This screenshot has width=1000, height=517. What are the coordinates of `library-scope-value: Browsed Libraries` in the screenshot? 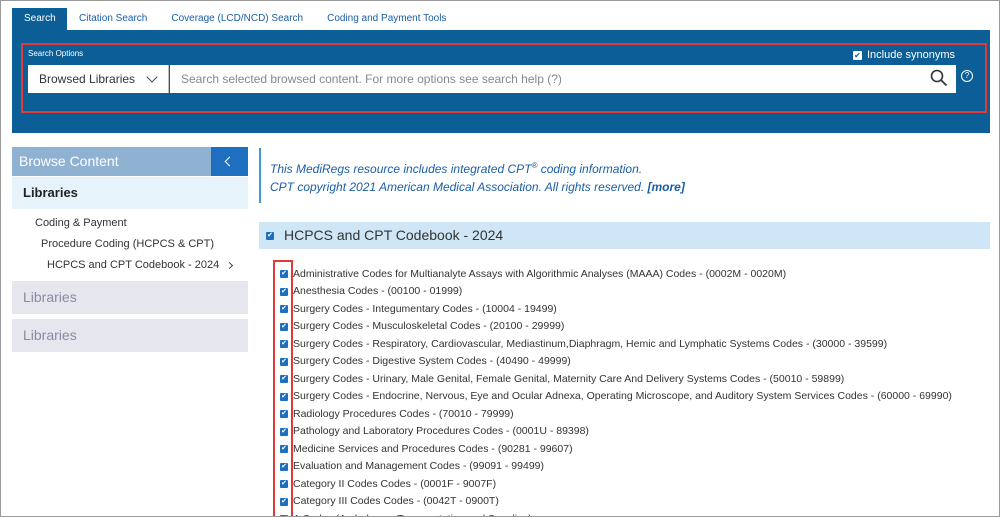 It's located at (87, 79).